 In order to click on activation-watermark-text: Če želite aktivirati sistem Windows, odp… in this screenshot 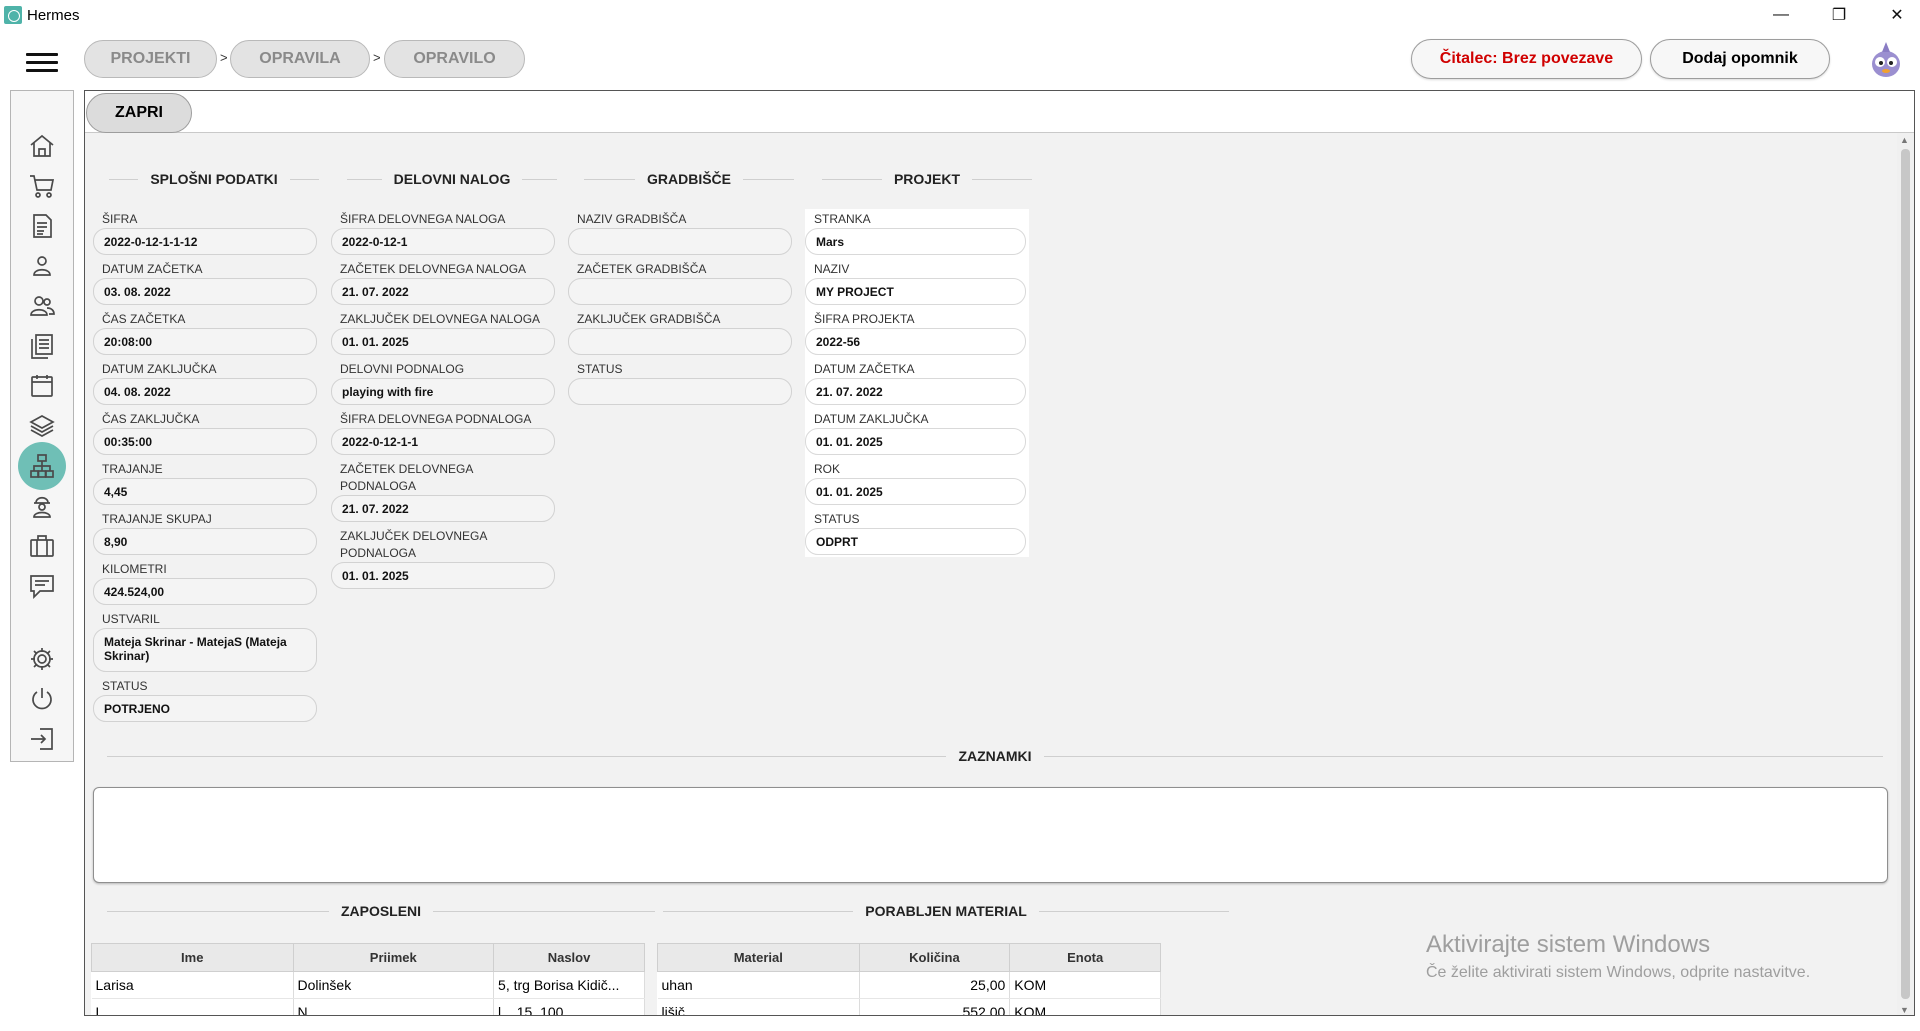, I will do `click(1618, 972)`.